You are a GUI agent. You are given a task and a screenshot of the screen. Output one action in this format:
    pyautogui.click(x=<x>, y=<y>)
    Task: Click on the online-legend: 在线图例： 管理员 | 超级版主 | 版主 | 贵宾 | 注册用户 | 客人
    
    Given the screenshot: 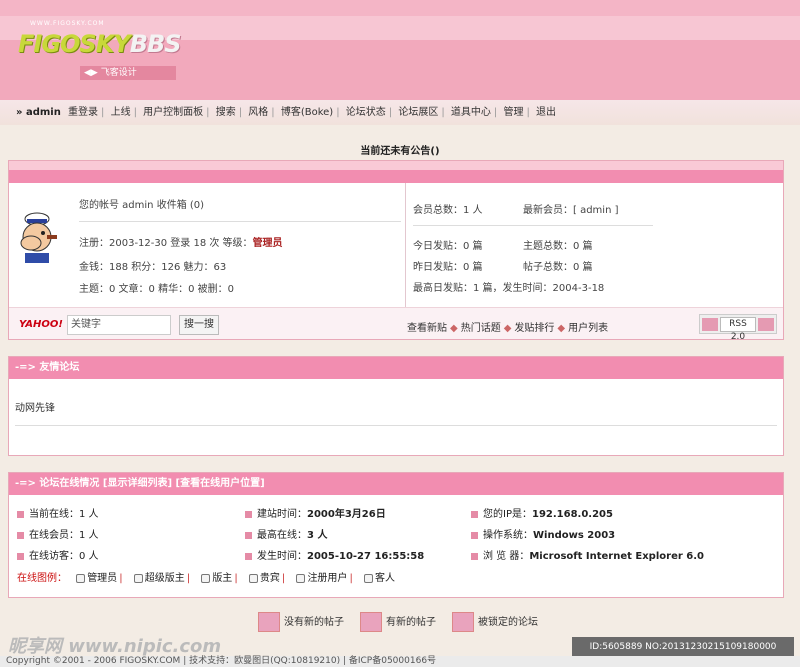 What is the action you would take?
    pyautogui.click(x=206, y=578)
    